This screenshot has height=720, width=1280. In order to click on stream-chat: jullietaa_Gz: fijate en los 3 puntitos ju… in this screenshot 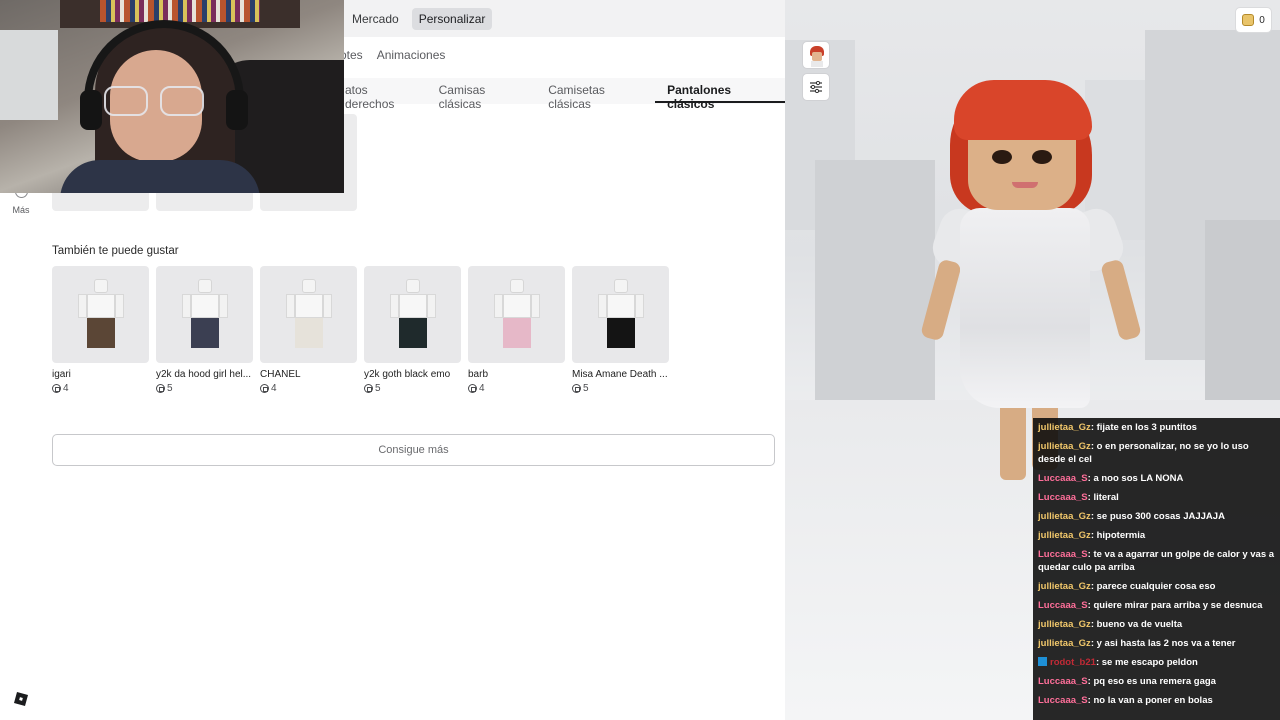, I will do `click(1156, 569)`.